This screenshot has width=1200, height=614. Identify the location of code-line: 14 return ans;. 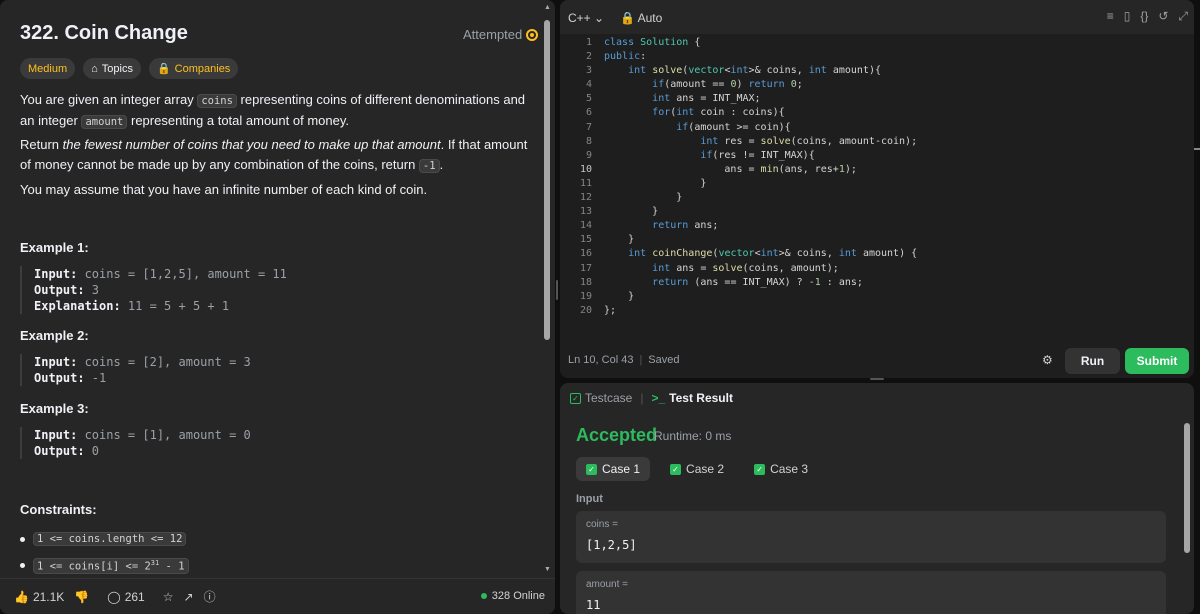
(649, 226).